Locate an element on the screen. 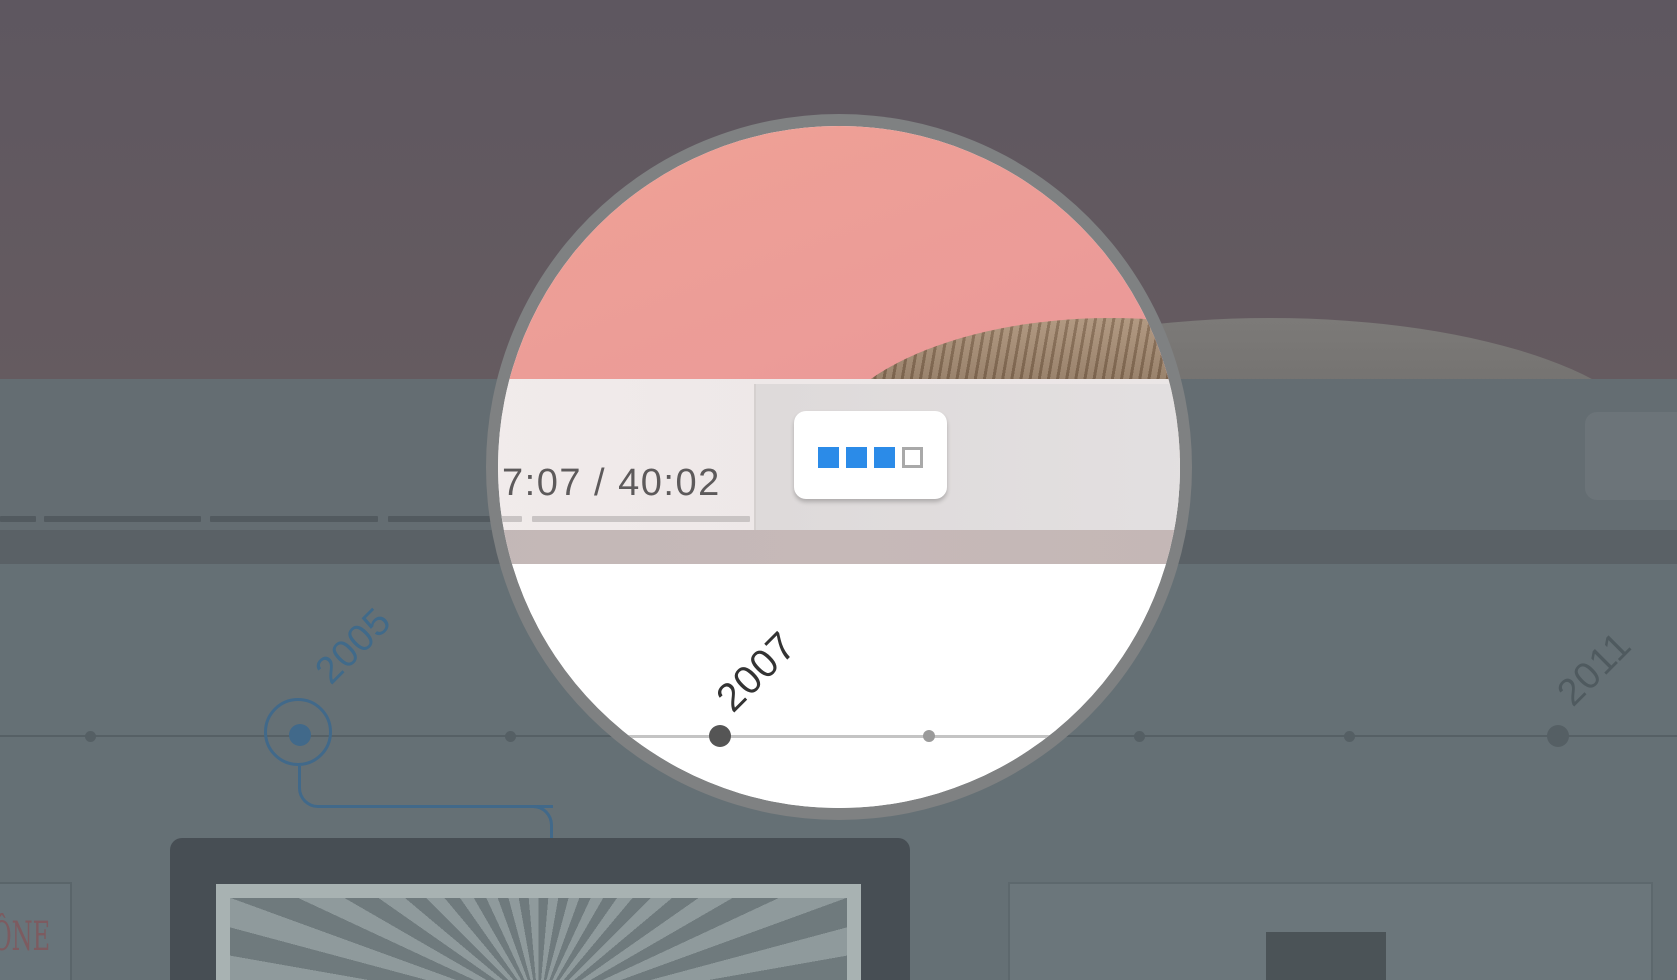 This screenshot has height=980, width=1677. timeline-panel is located at coordinates (839, 686).